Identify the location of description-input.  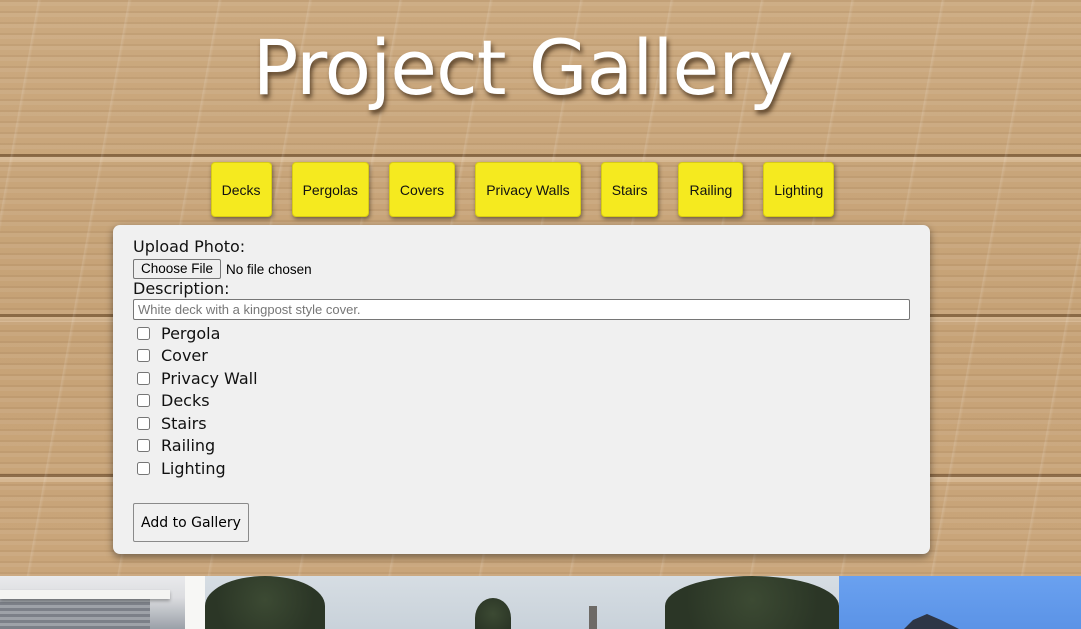
(521, 309).